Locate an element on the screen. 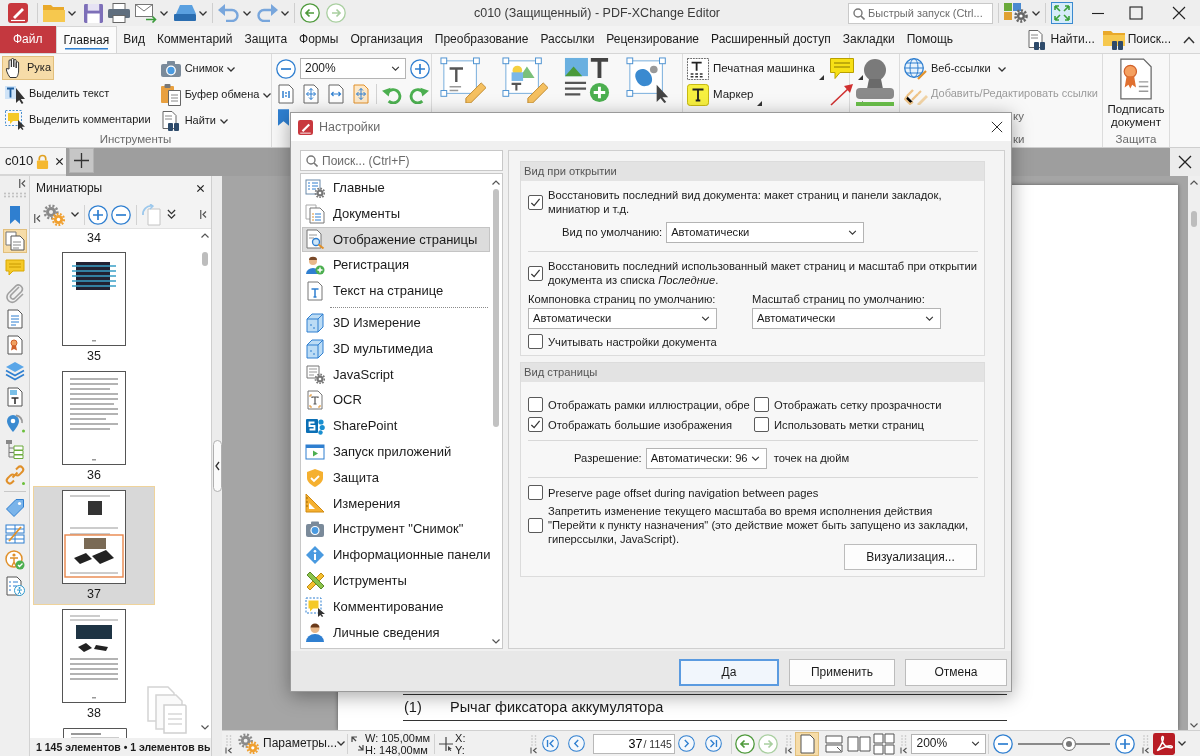 The image size is (1200, 756). apply-button: Применить is located at coordinates (842, 672).